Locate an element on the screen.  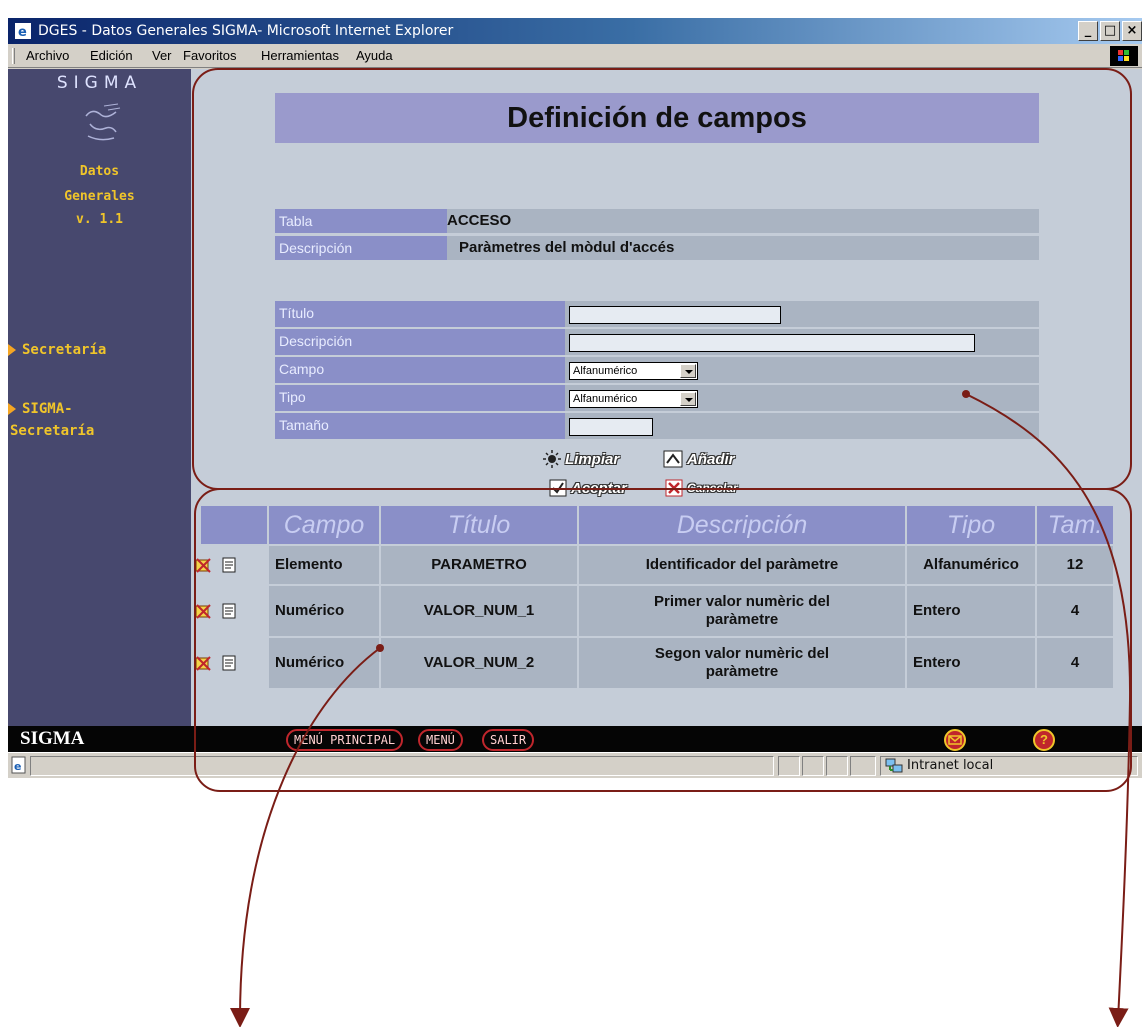
annotation-arrow-left is located at coordinates (305, 837).